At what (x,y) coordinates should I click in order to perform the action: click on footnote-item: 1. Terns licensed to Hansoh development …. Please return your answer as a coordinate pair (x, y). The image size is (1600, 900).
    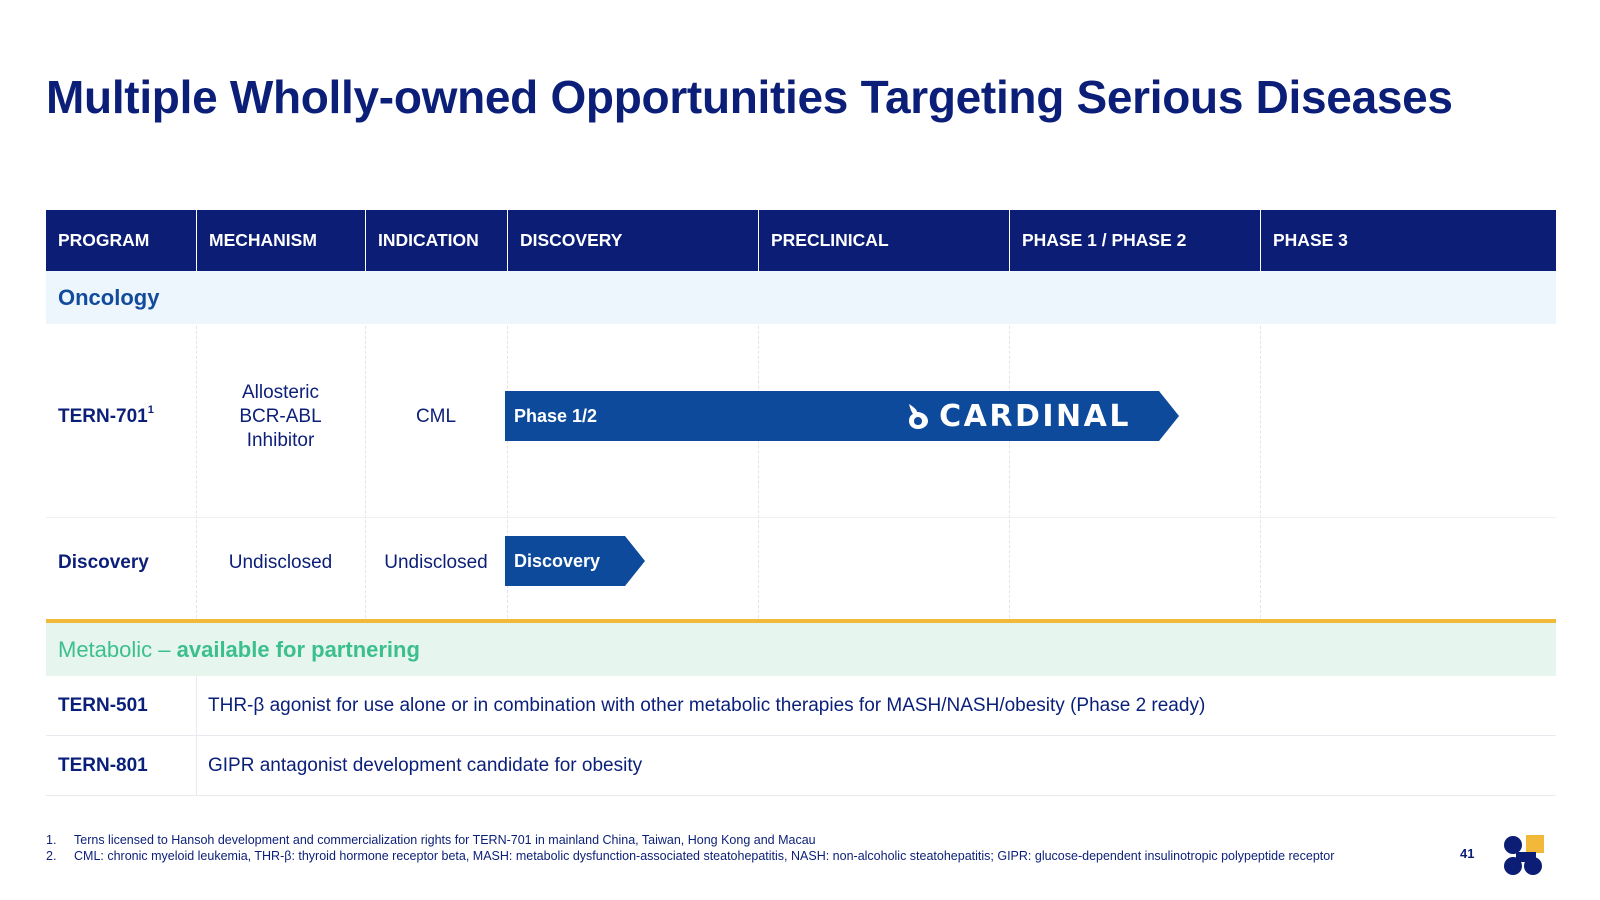
    Looking at the image, I should click on (690, 840).